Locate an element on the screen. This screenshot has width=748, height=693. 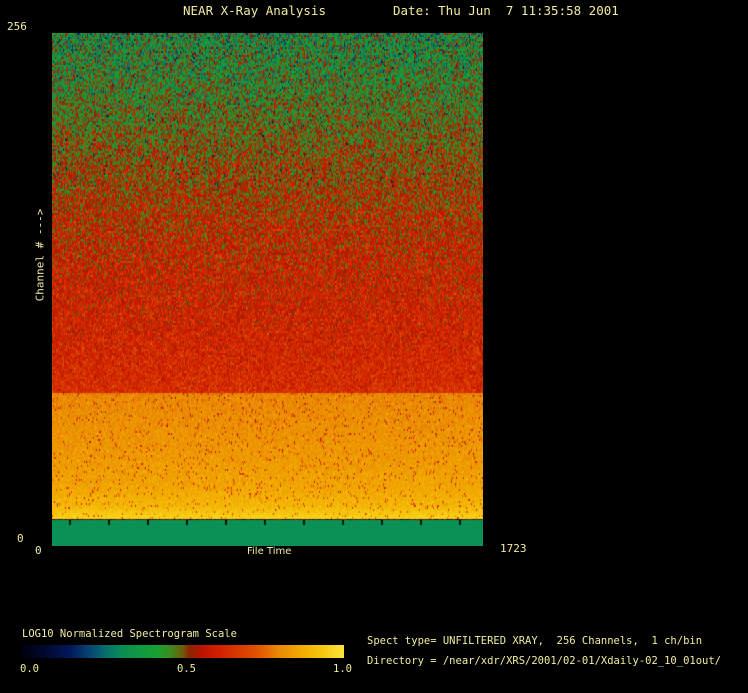
x-axis-min-tick: 0 is located at coordinates (38, 550).